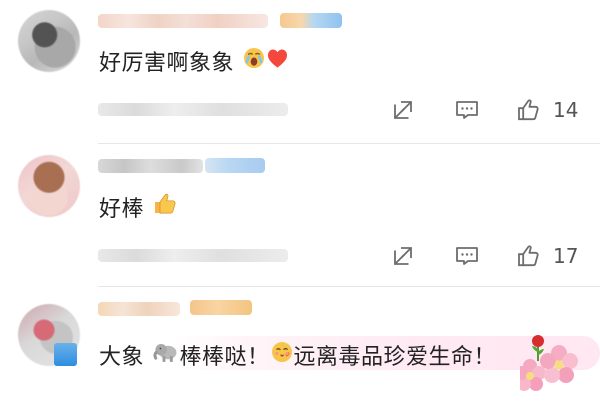 The height and width of the screenshot is (403, 600). What do you see at coordinates (165, 208) in the screenshot?
I see `thumbs-up-emoji` at bounding box center [165, 208].